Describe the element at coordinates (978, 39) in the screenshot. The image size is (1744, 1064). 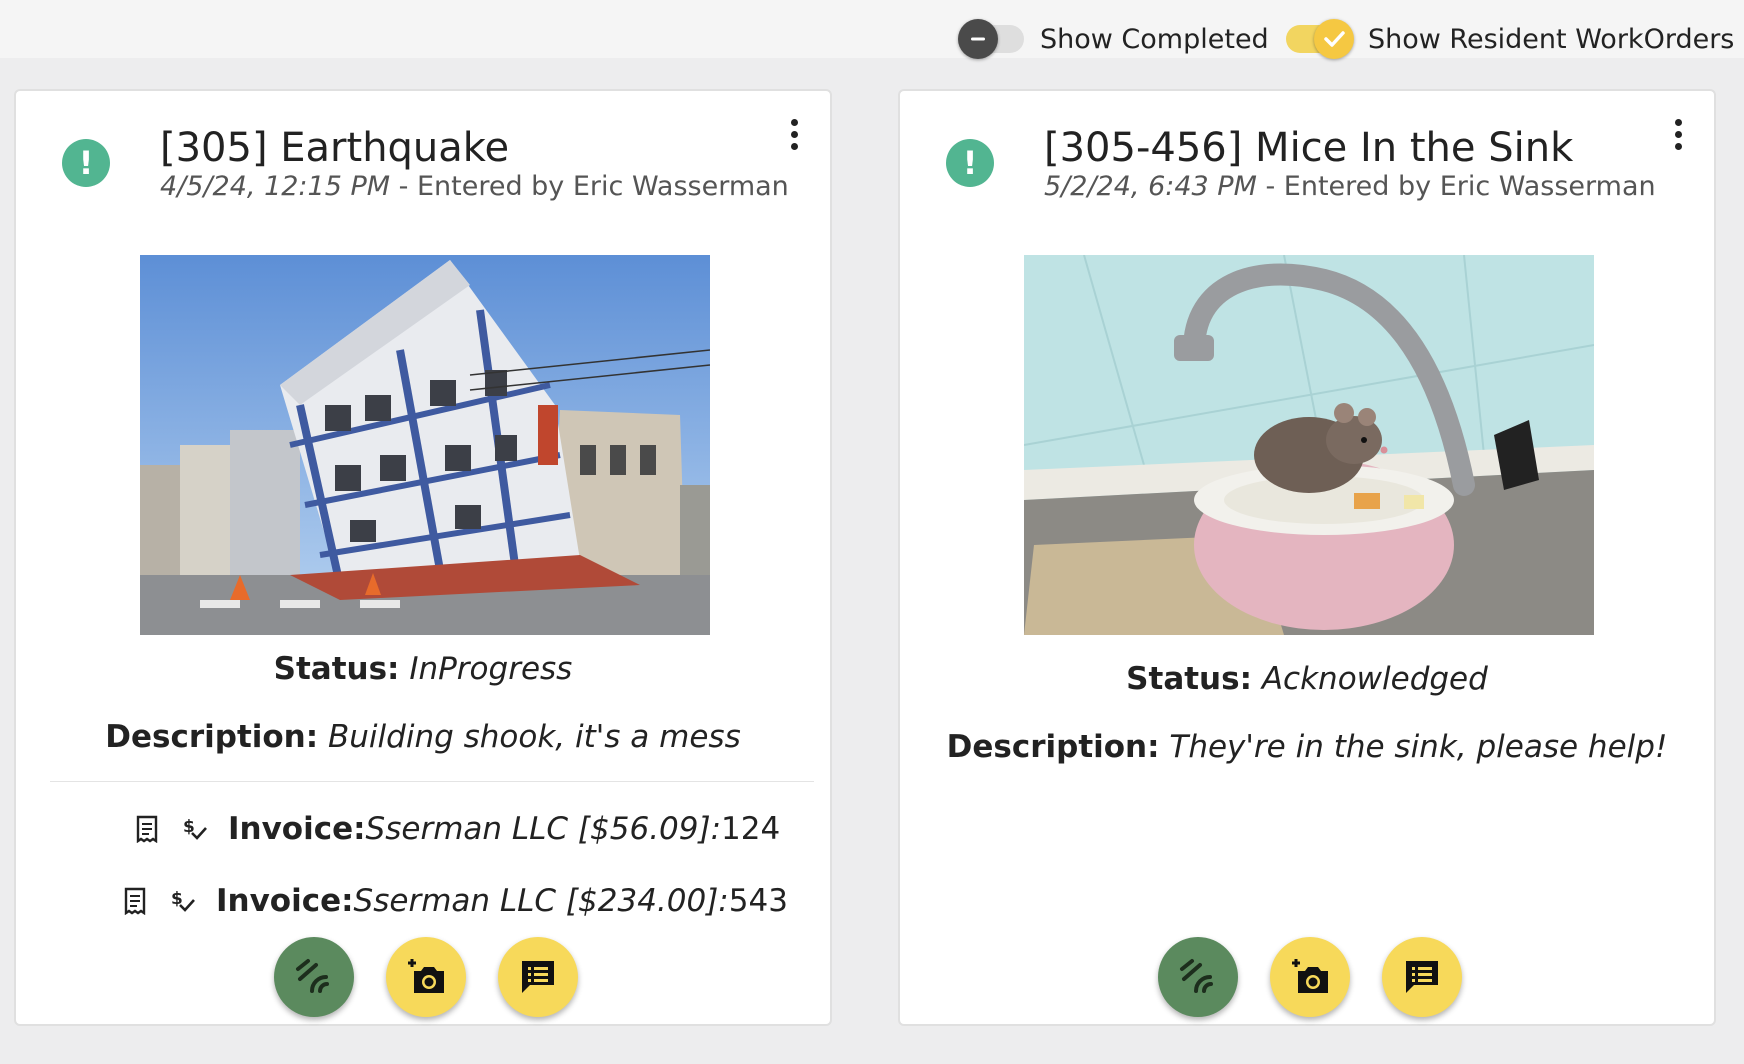
I see `minus-icon` at that location.